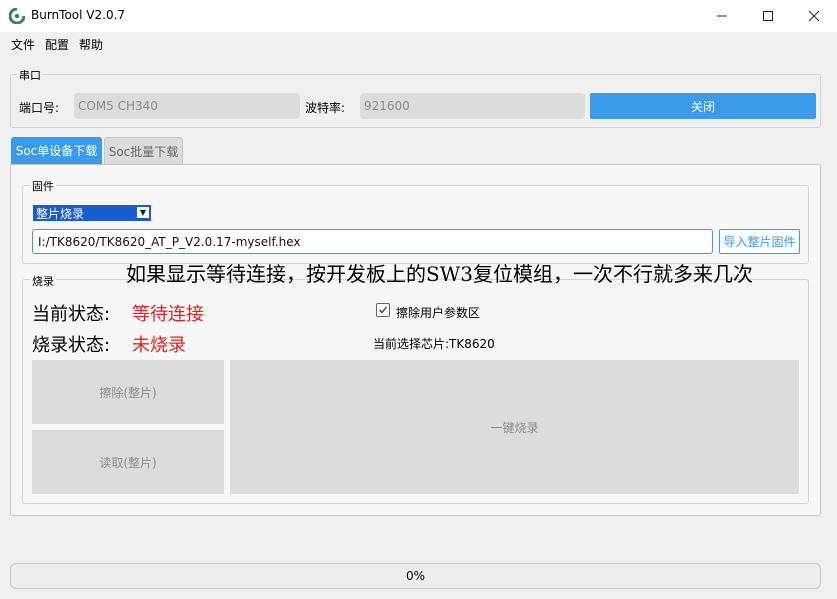  I want to click on burn-status-label: 烧录状态:, so click(71, 345).